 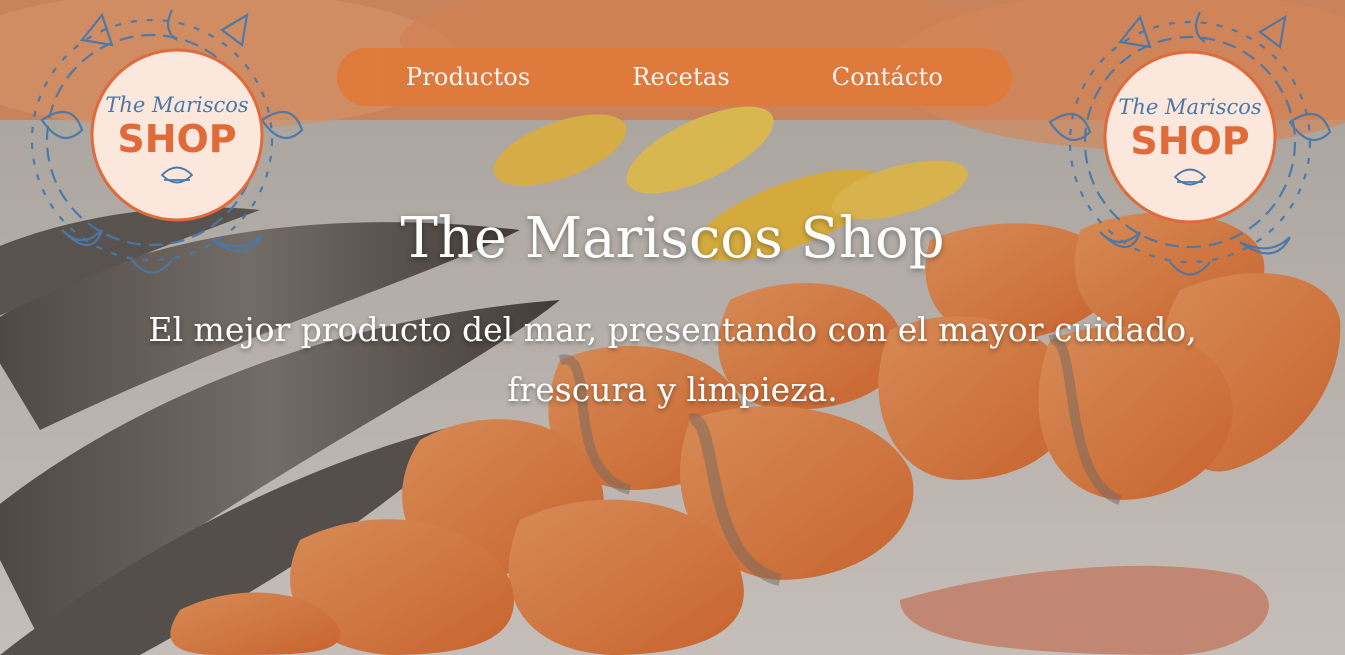 I want to click on nav-link-recetas: Recetas, so click(x=681, y=77).